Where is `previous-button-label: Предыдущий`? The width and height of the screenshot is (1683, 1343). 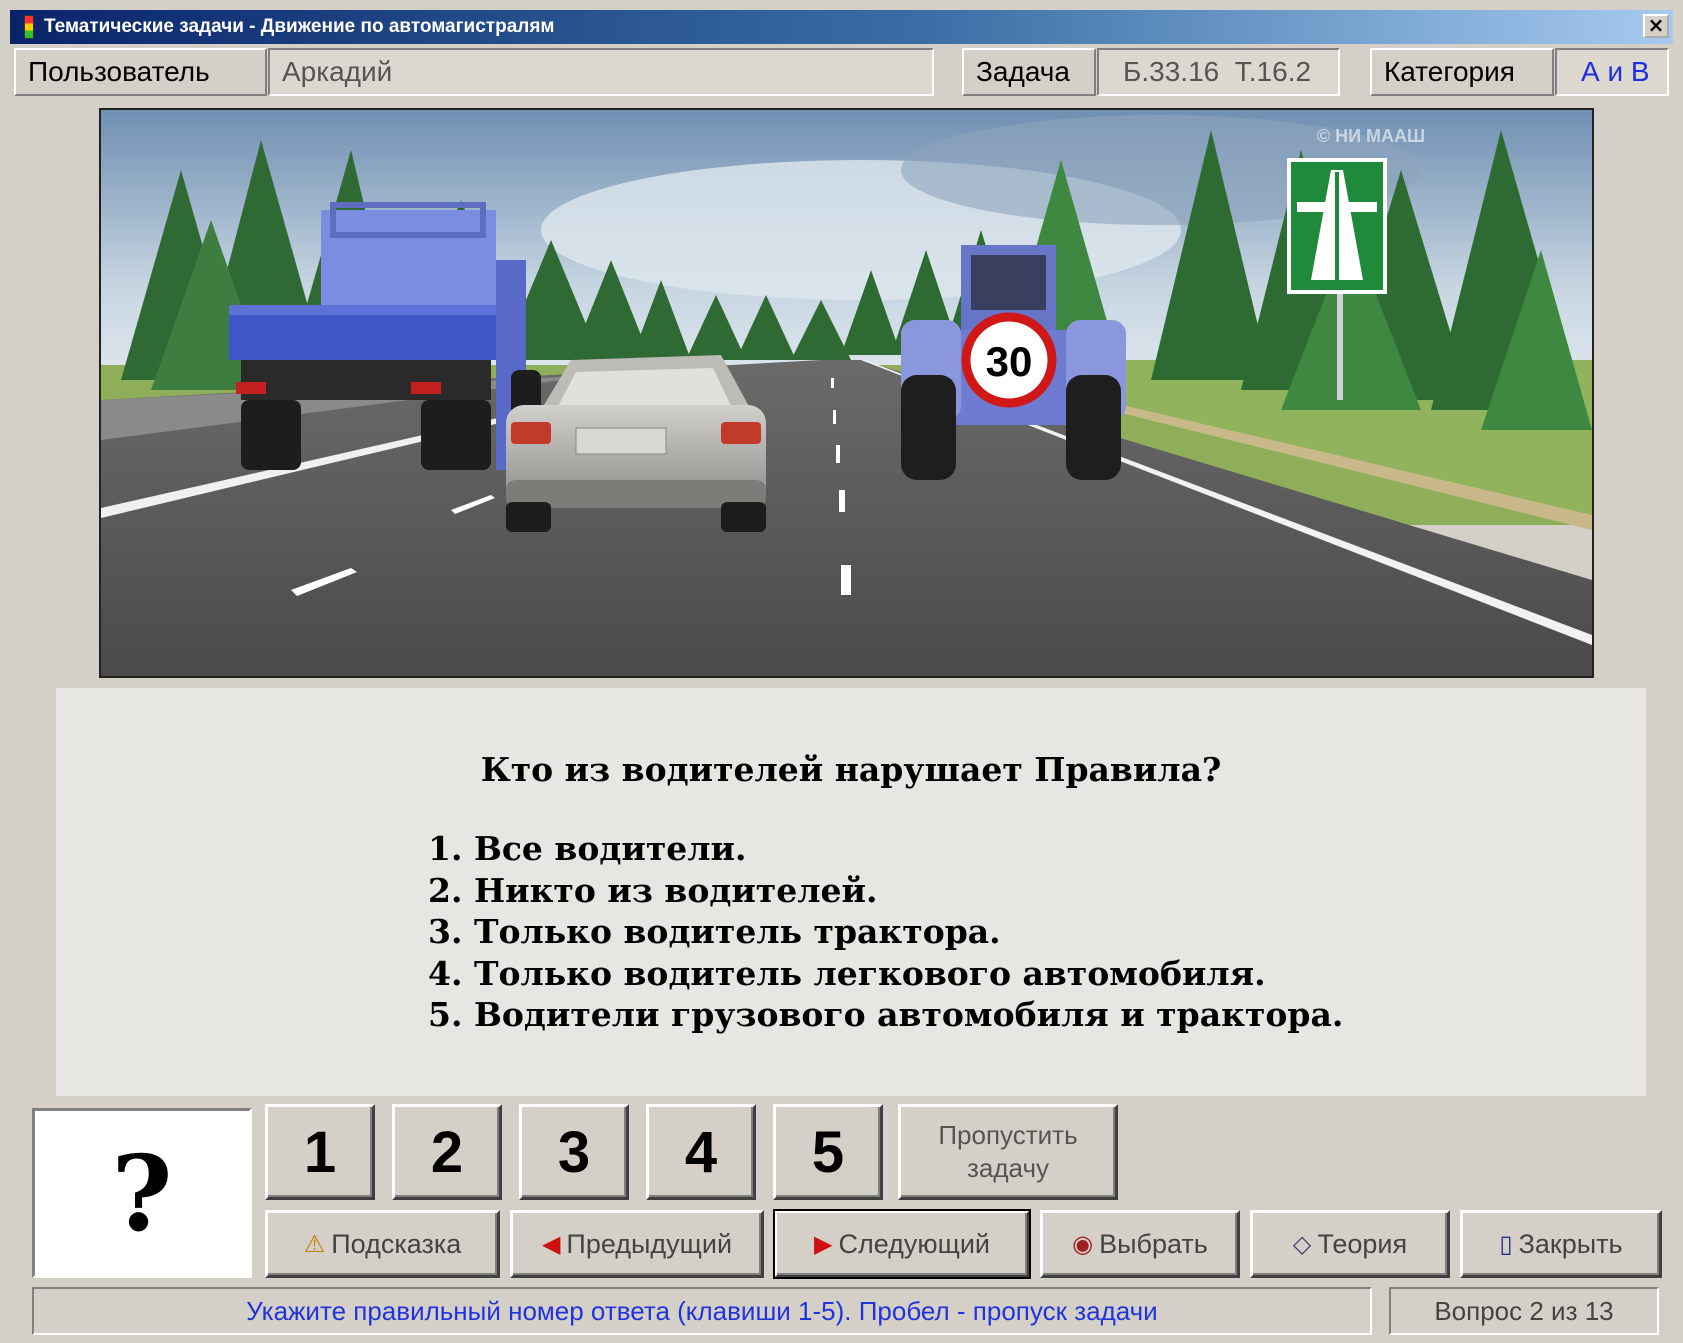
previous-button-label: Предыдущий is located at coordinates (649, 1243).